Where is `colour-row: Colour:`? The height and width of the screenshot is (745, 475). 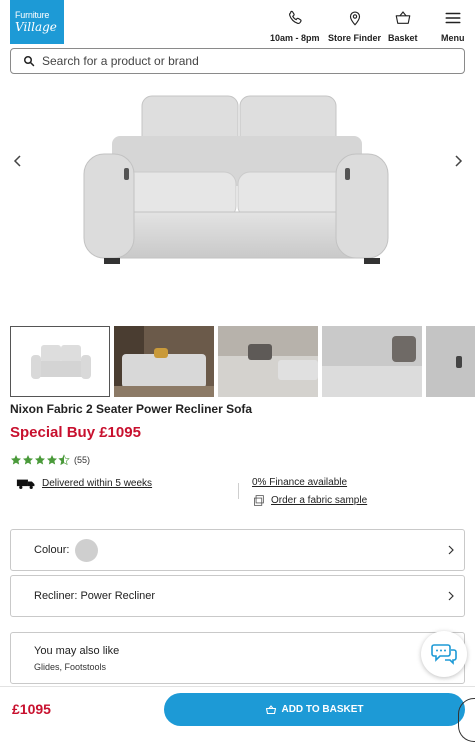 colour-row: Colour: is located at coordinates (66, 550).